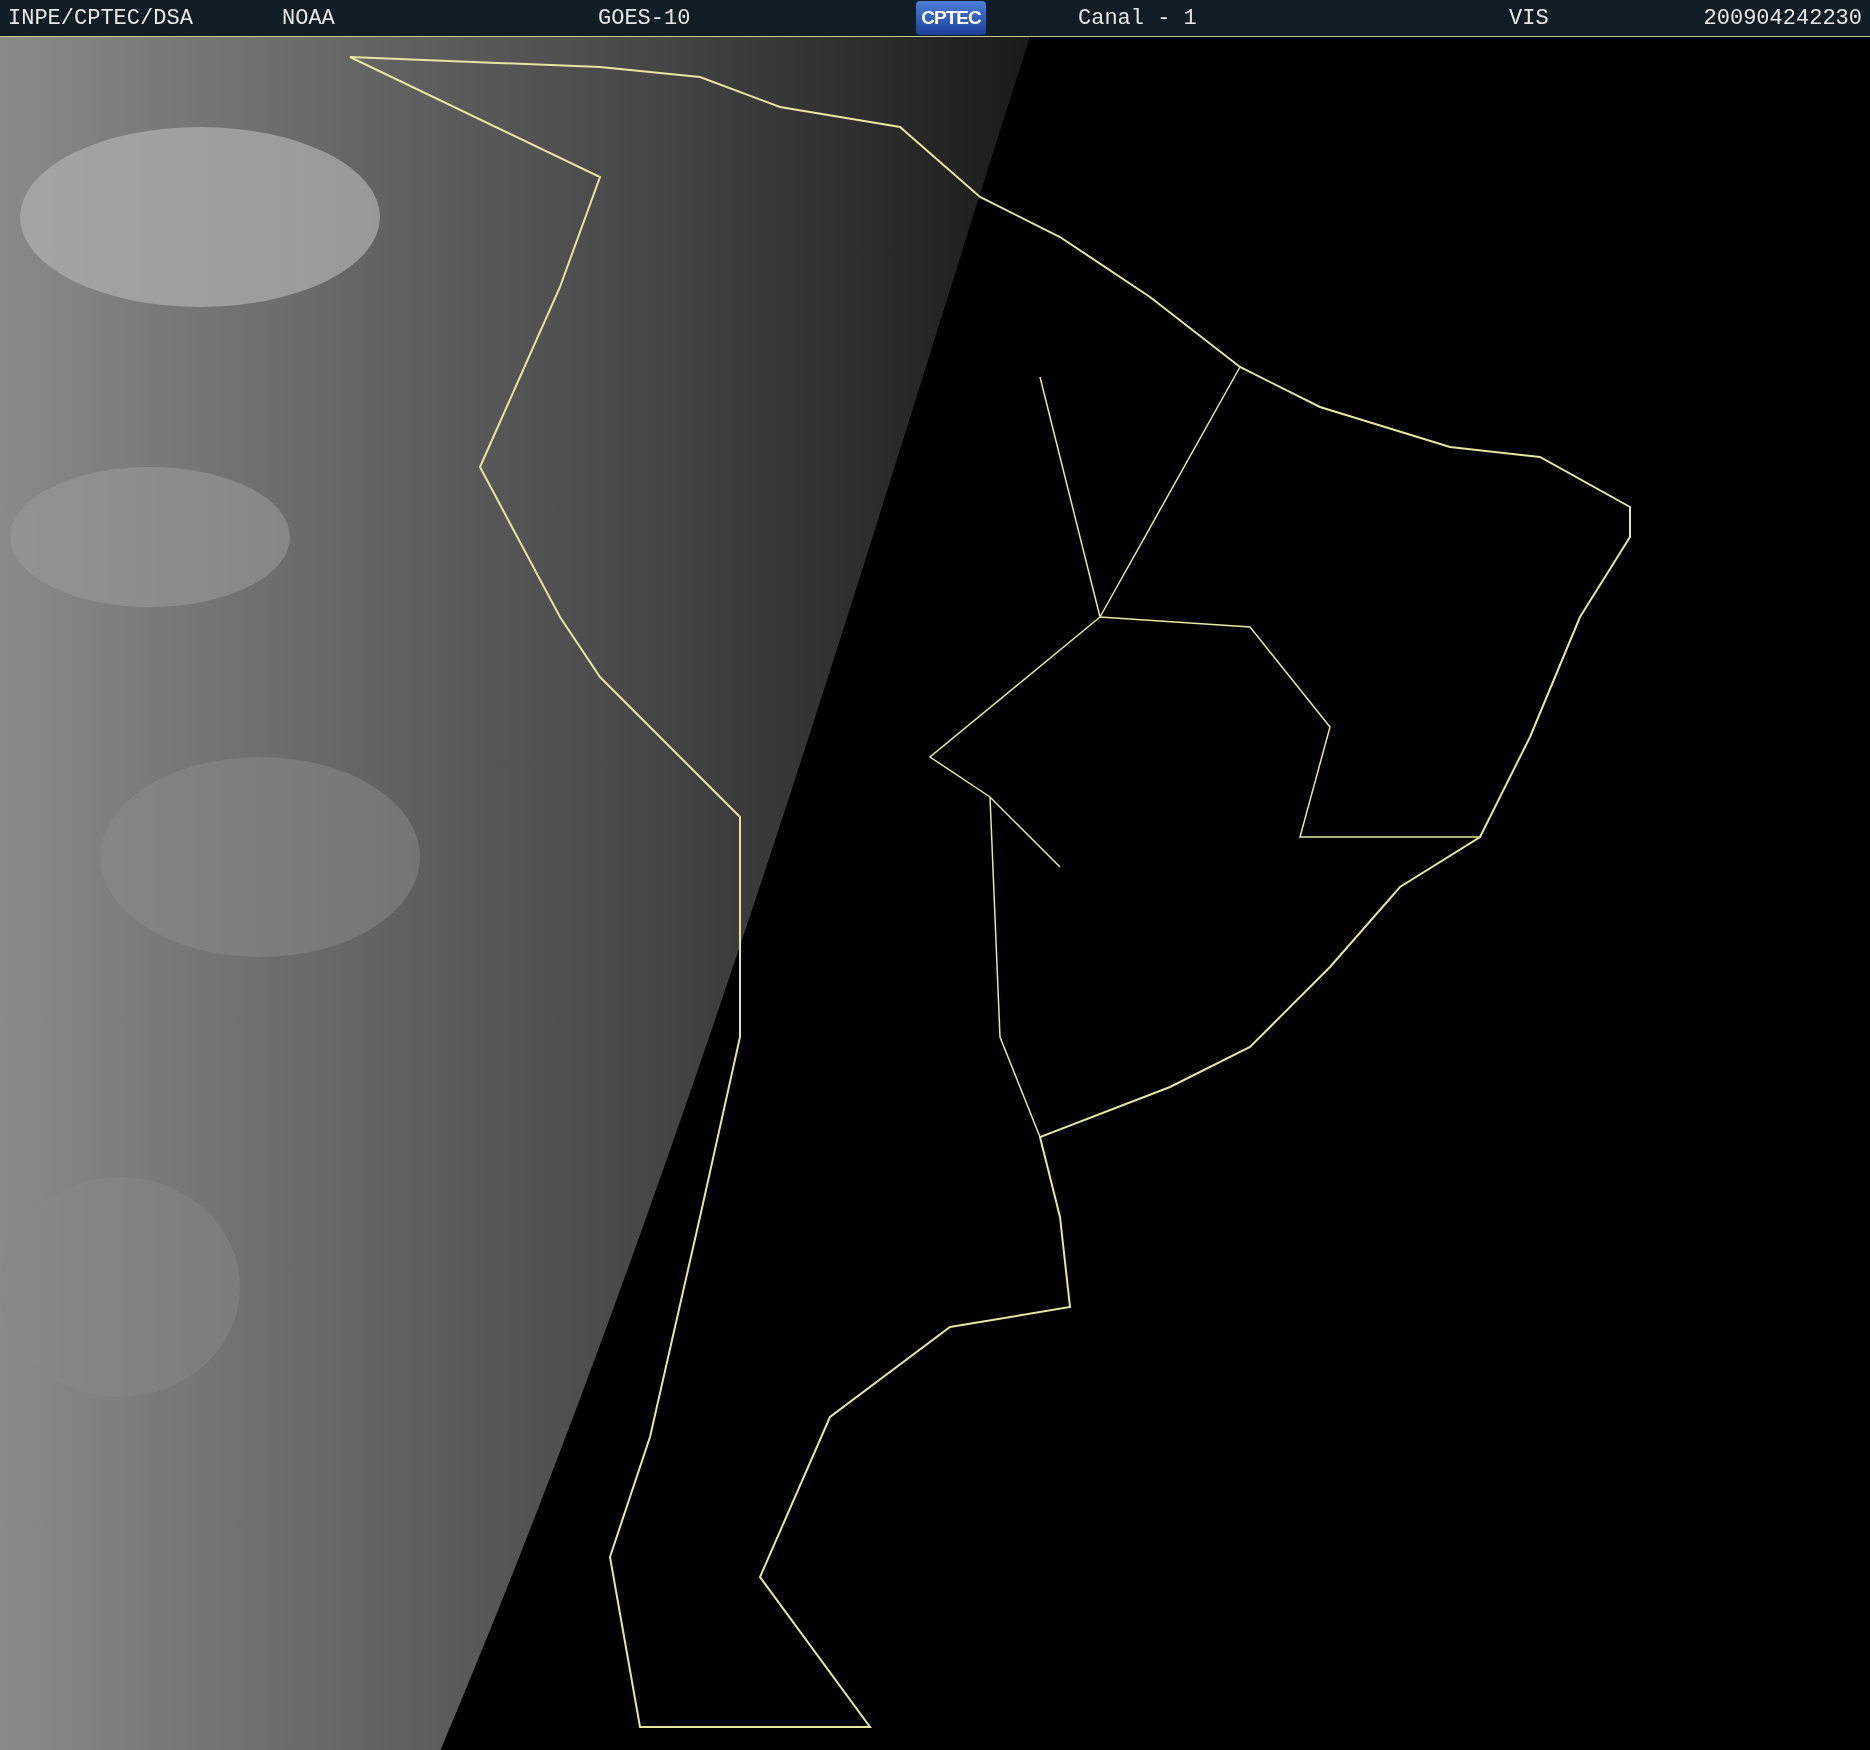 The width and height of the screenshot is (1870, 1750). Describe the element at coordinates (1529, 18) in the screenshot. I see `header-label: VIS` at that location.